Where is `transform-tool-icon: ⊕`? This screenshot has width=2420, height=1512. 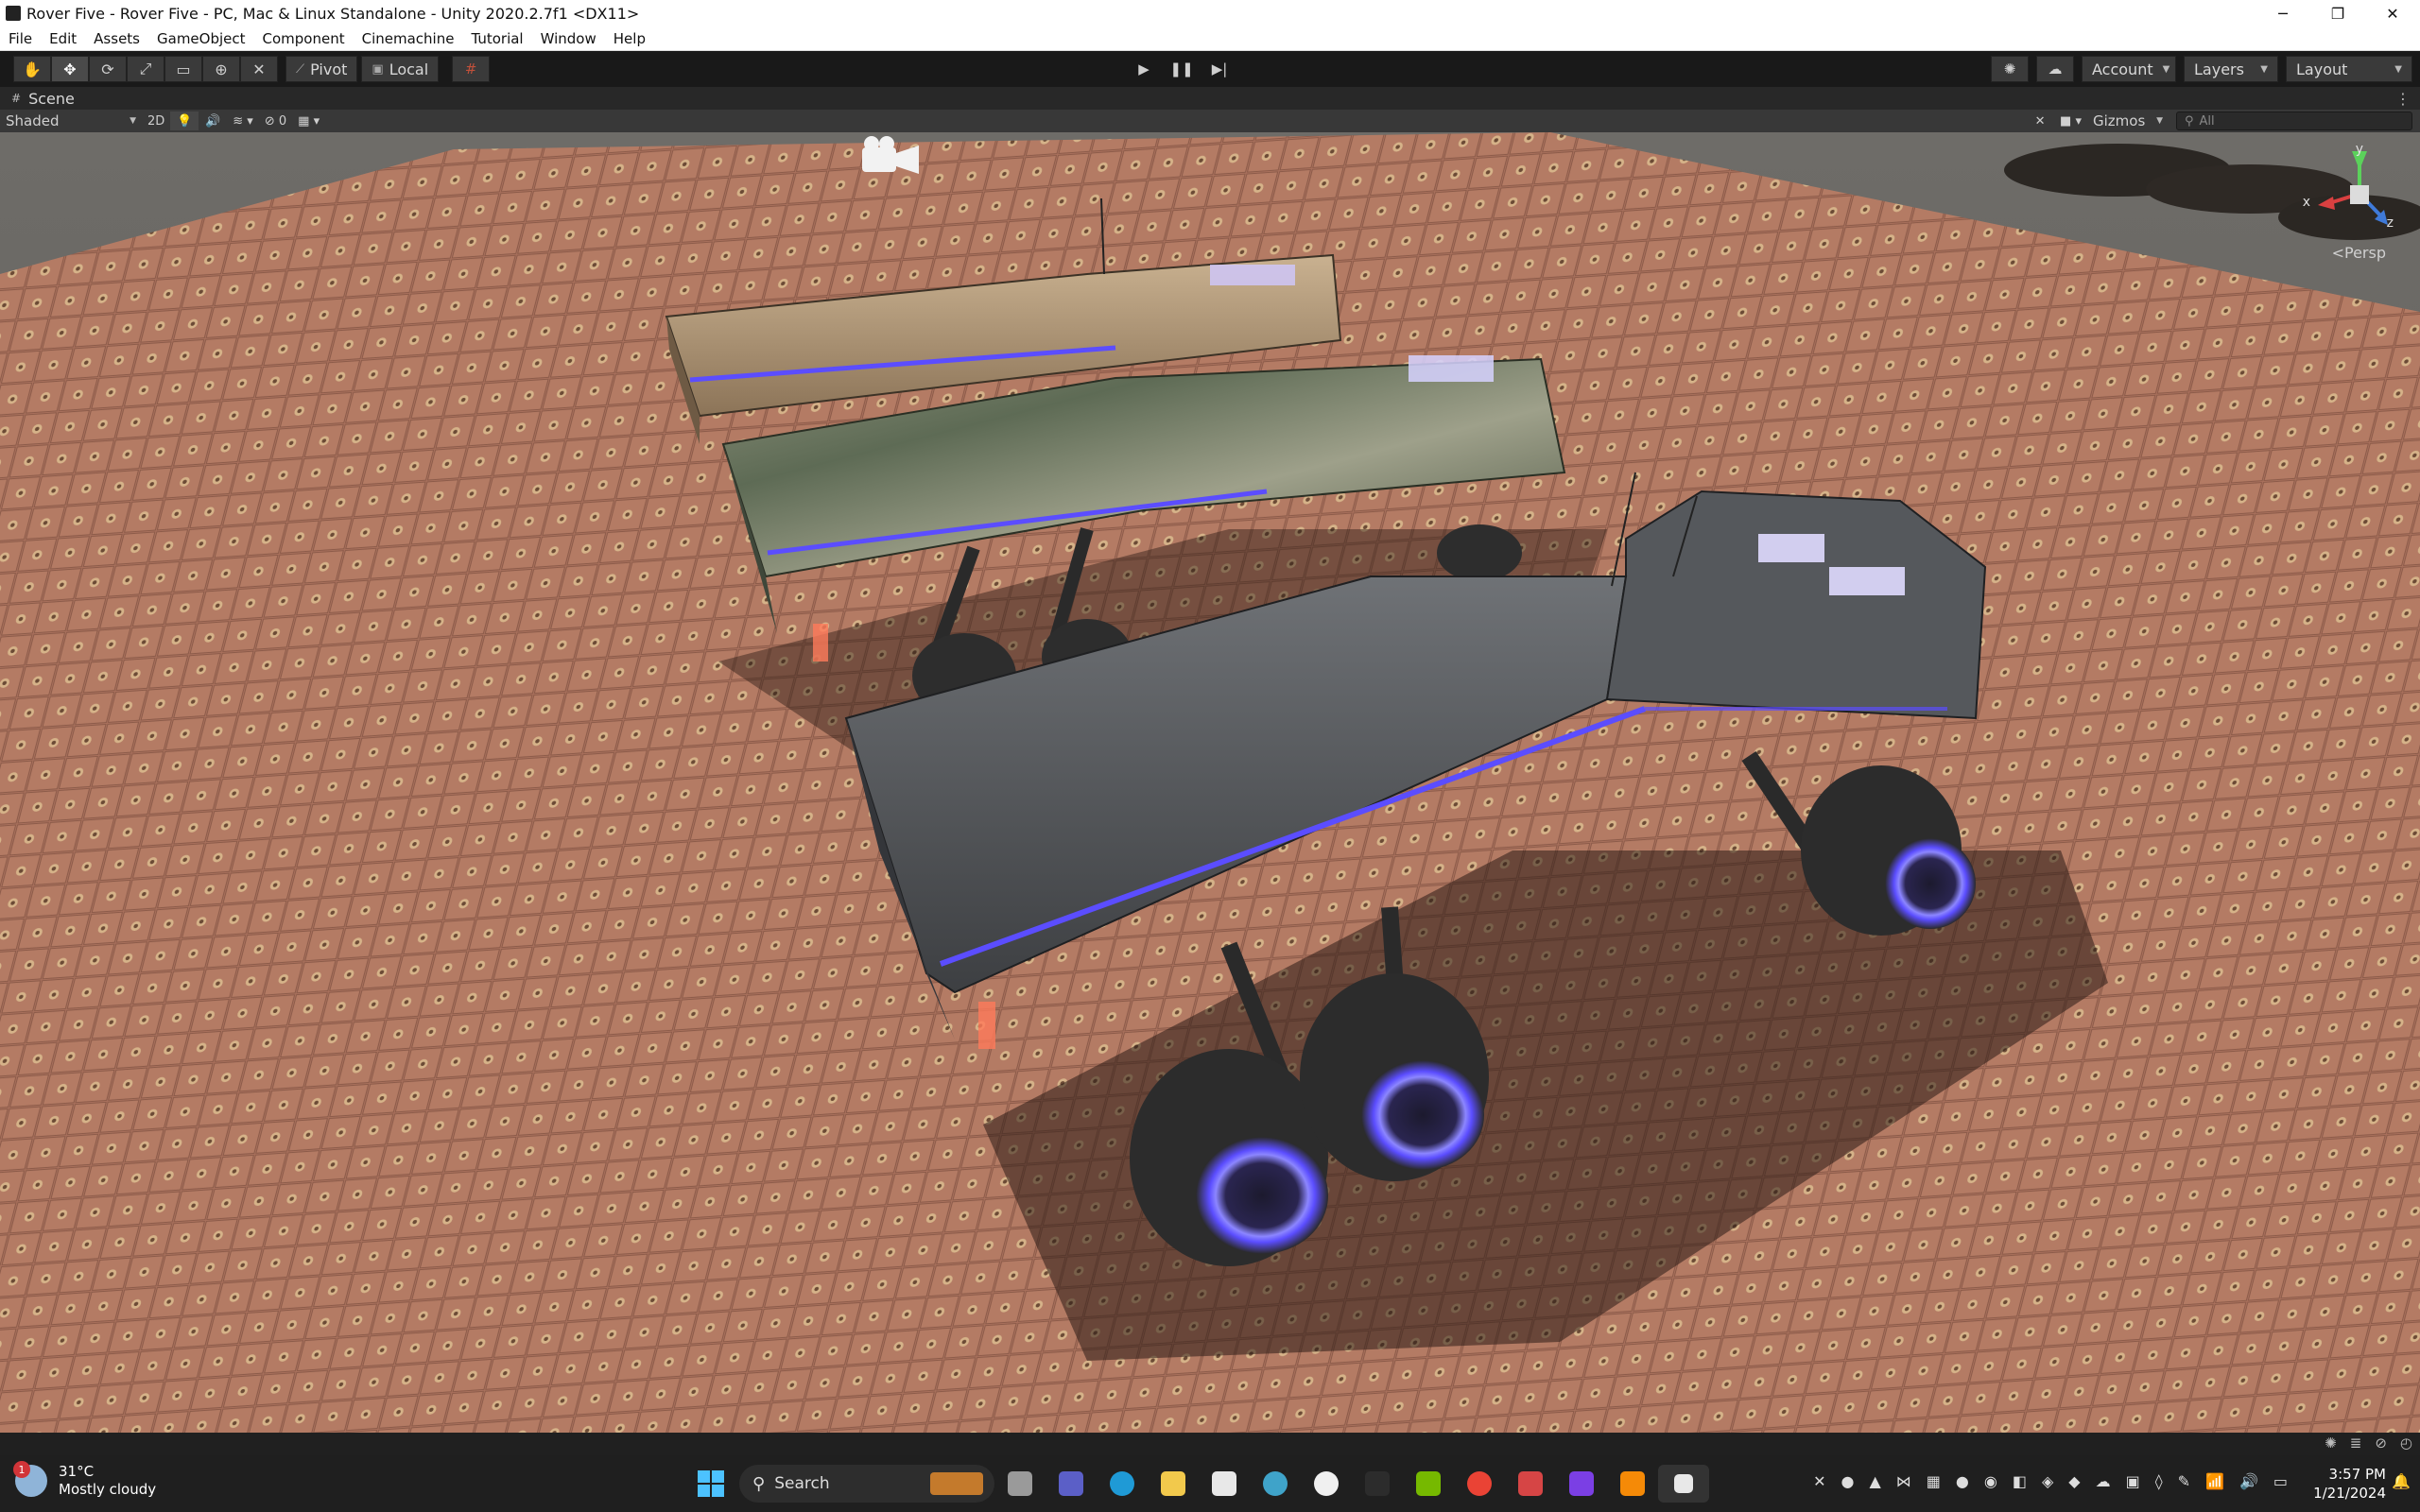 transform-tool-icon: ⊕ is located at coordinates (221, 69).